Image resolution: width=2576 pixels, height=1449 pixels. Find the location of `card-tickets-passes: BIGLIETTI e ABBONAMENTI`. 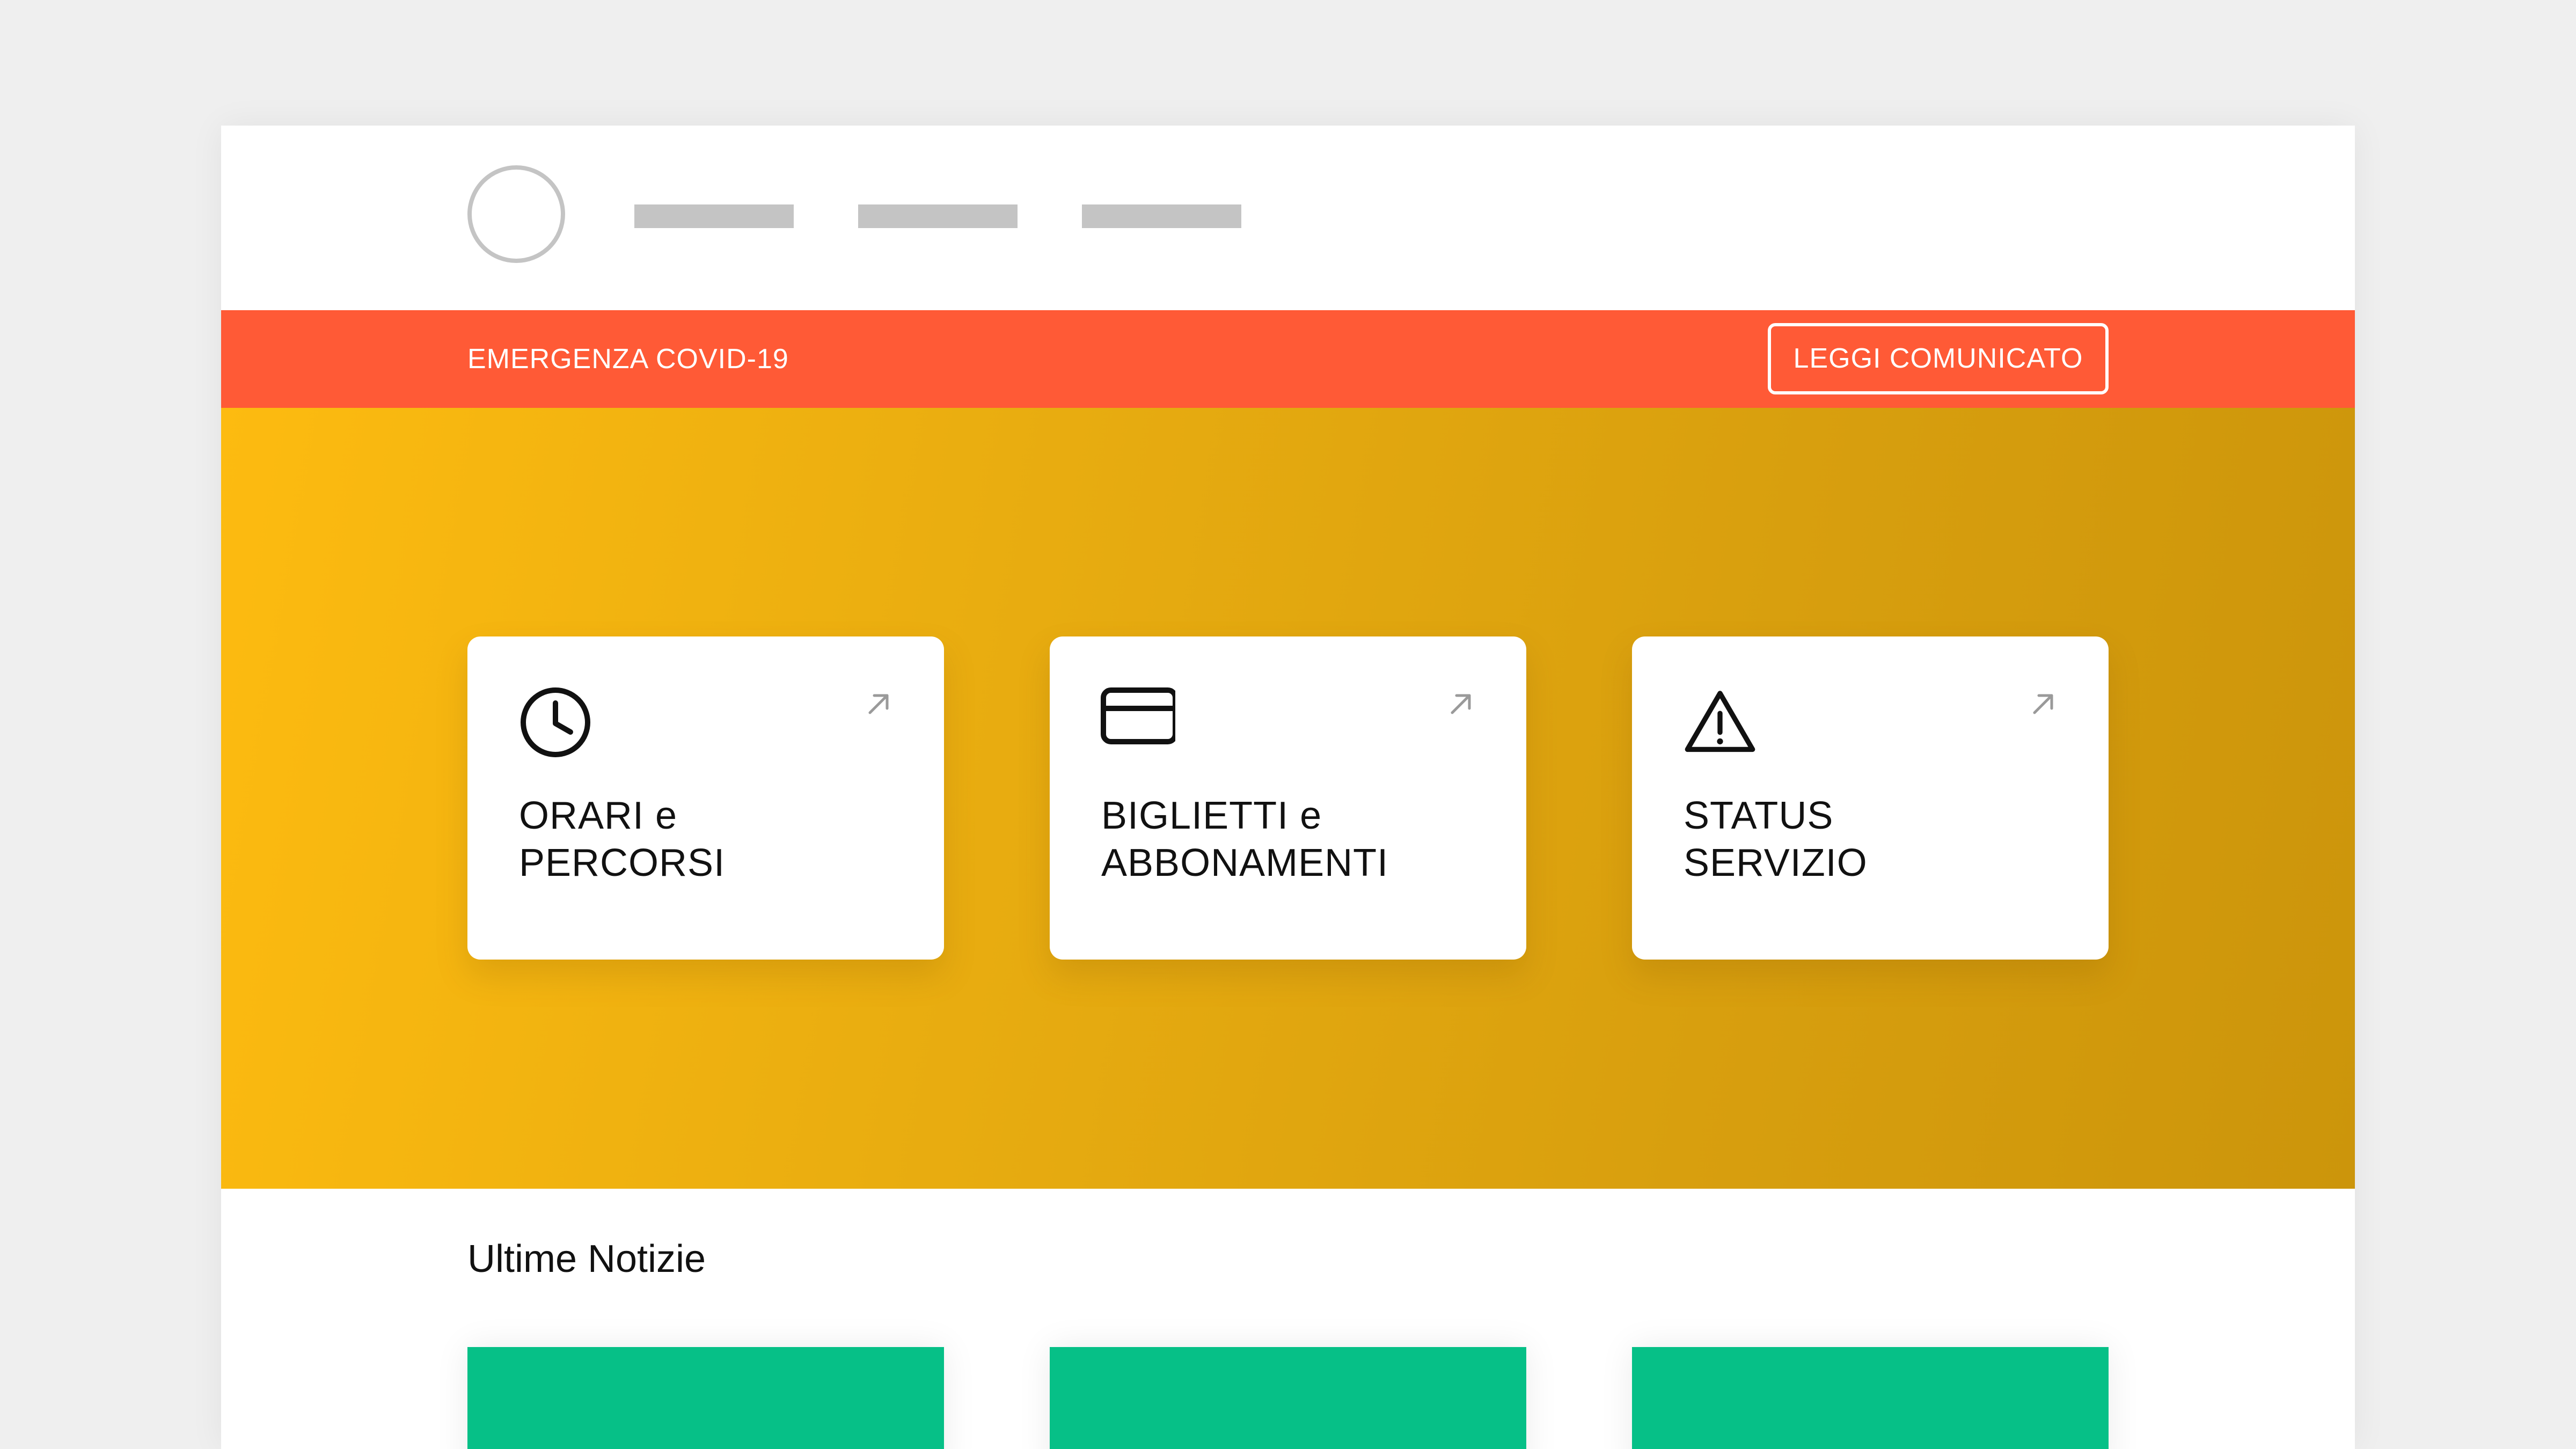

card-tickets-passes: BIGLIETTI e ABBONAMENTI is located at coordinates (1288, 798).